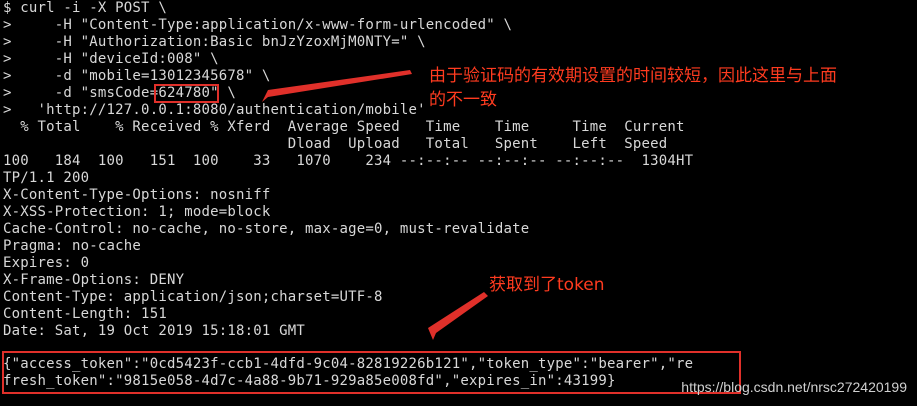  I want to click on watermark: https://blog.csdn.net/nrsc272420199, so click(794, 387).